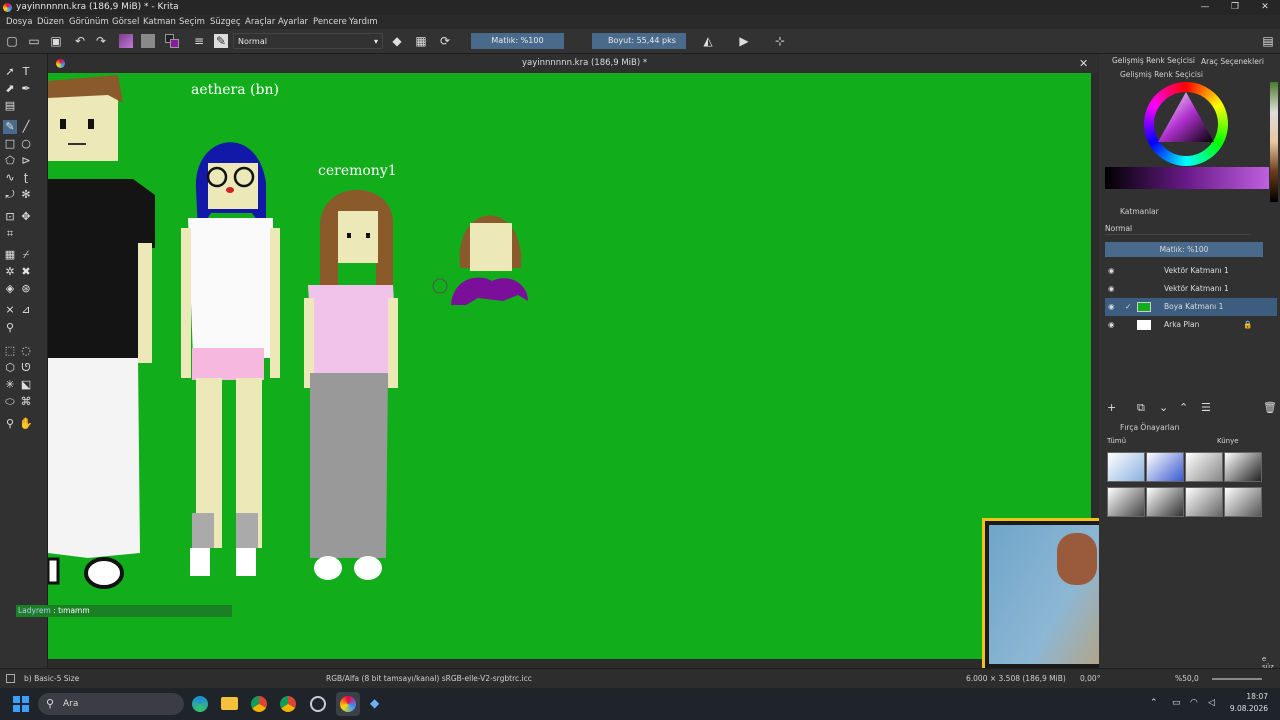 This screenshot has height=720, width=1280. Describe the element at coordinates (10, 368) in the screenshot. I see `polygon-select-icon: ⬡` at that location.